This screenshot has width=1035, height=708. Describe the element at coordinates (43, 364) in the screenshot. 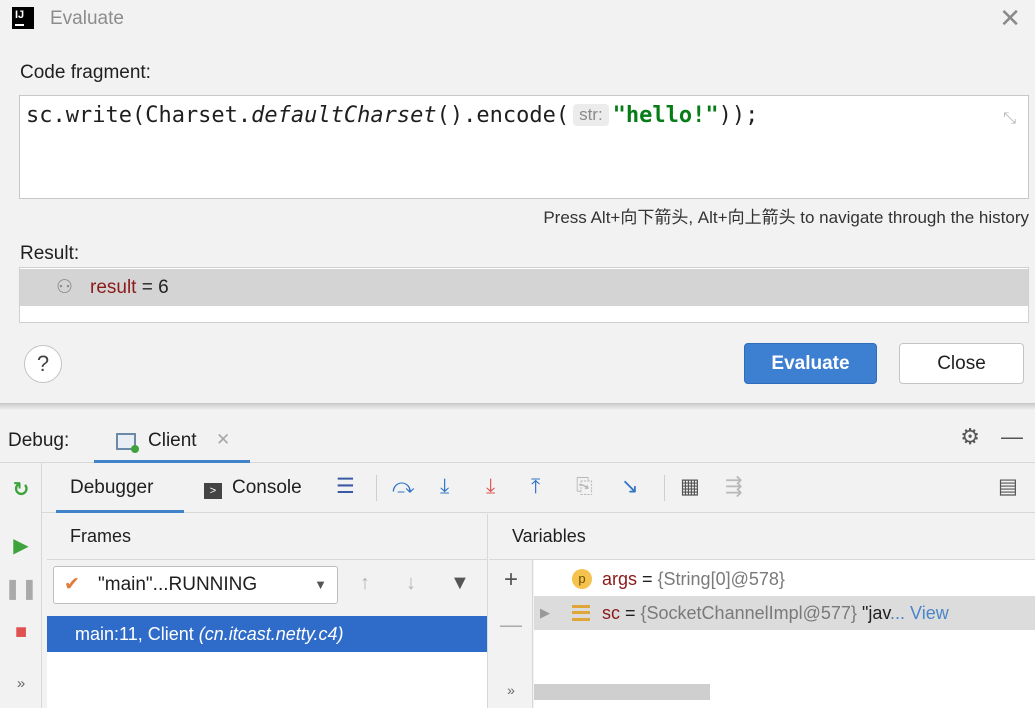

I see `help-icon: ?` at that location.